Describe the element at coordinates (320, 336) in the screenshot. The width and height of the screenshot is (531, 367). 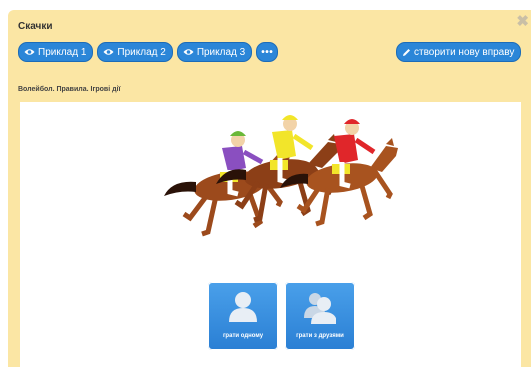
I see `play-with-friends-label: грати з друзями` at that location.